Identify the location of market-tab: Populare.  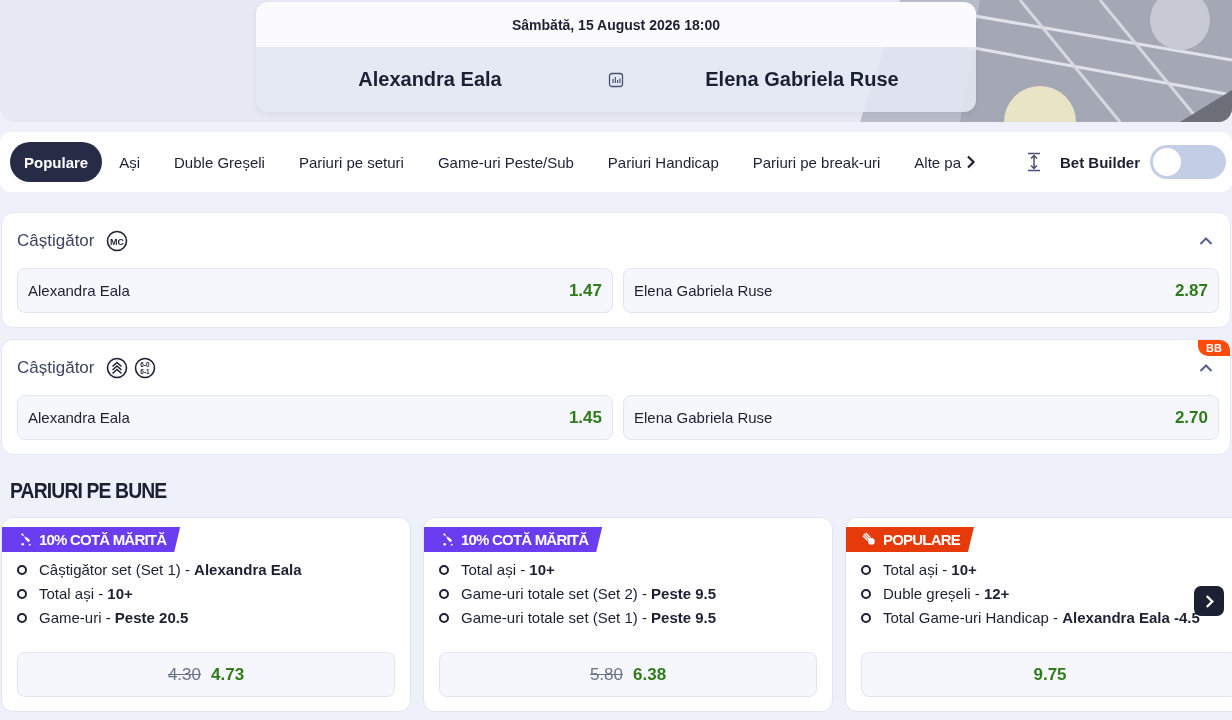
(56, 162).